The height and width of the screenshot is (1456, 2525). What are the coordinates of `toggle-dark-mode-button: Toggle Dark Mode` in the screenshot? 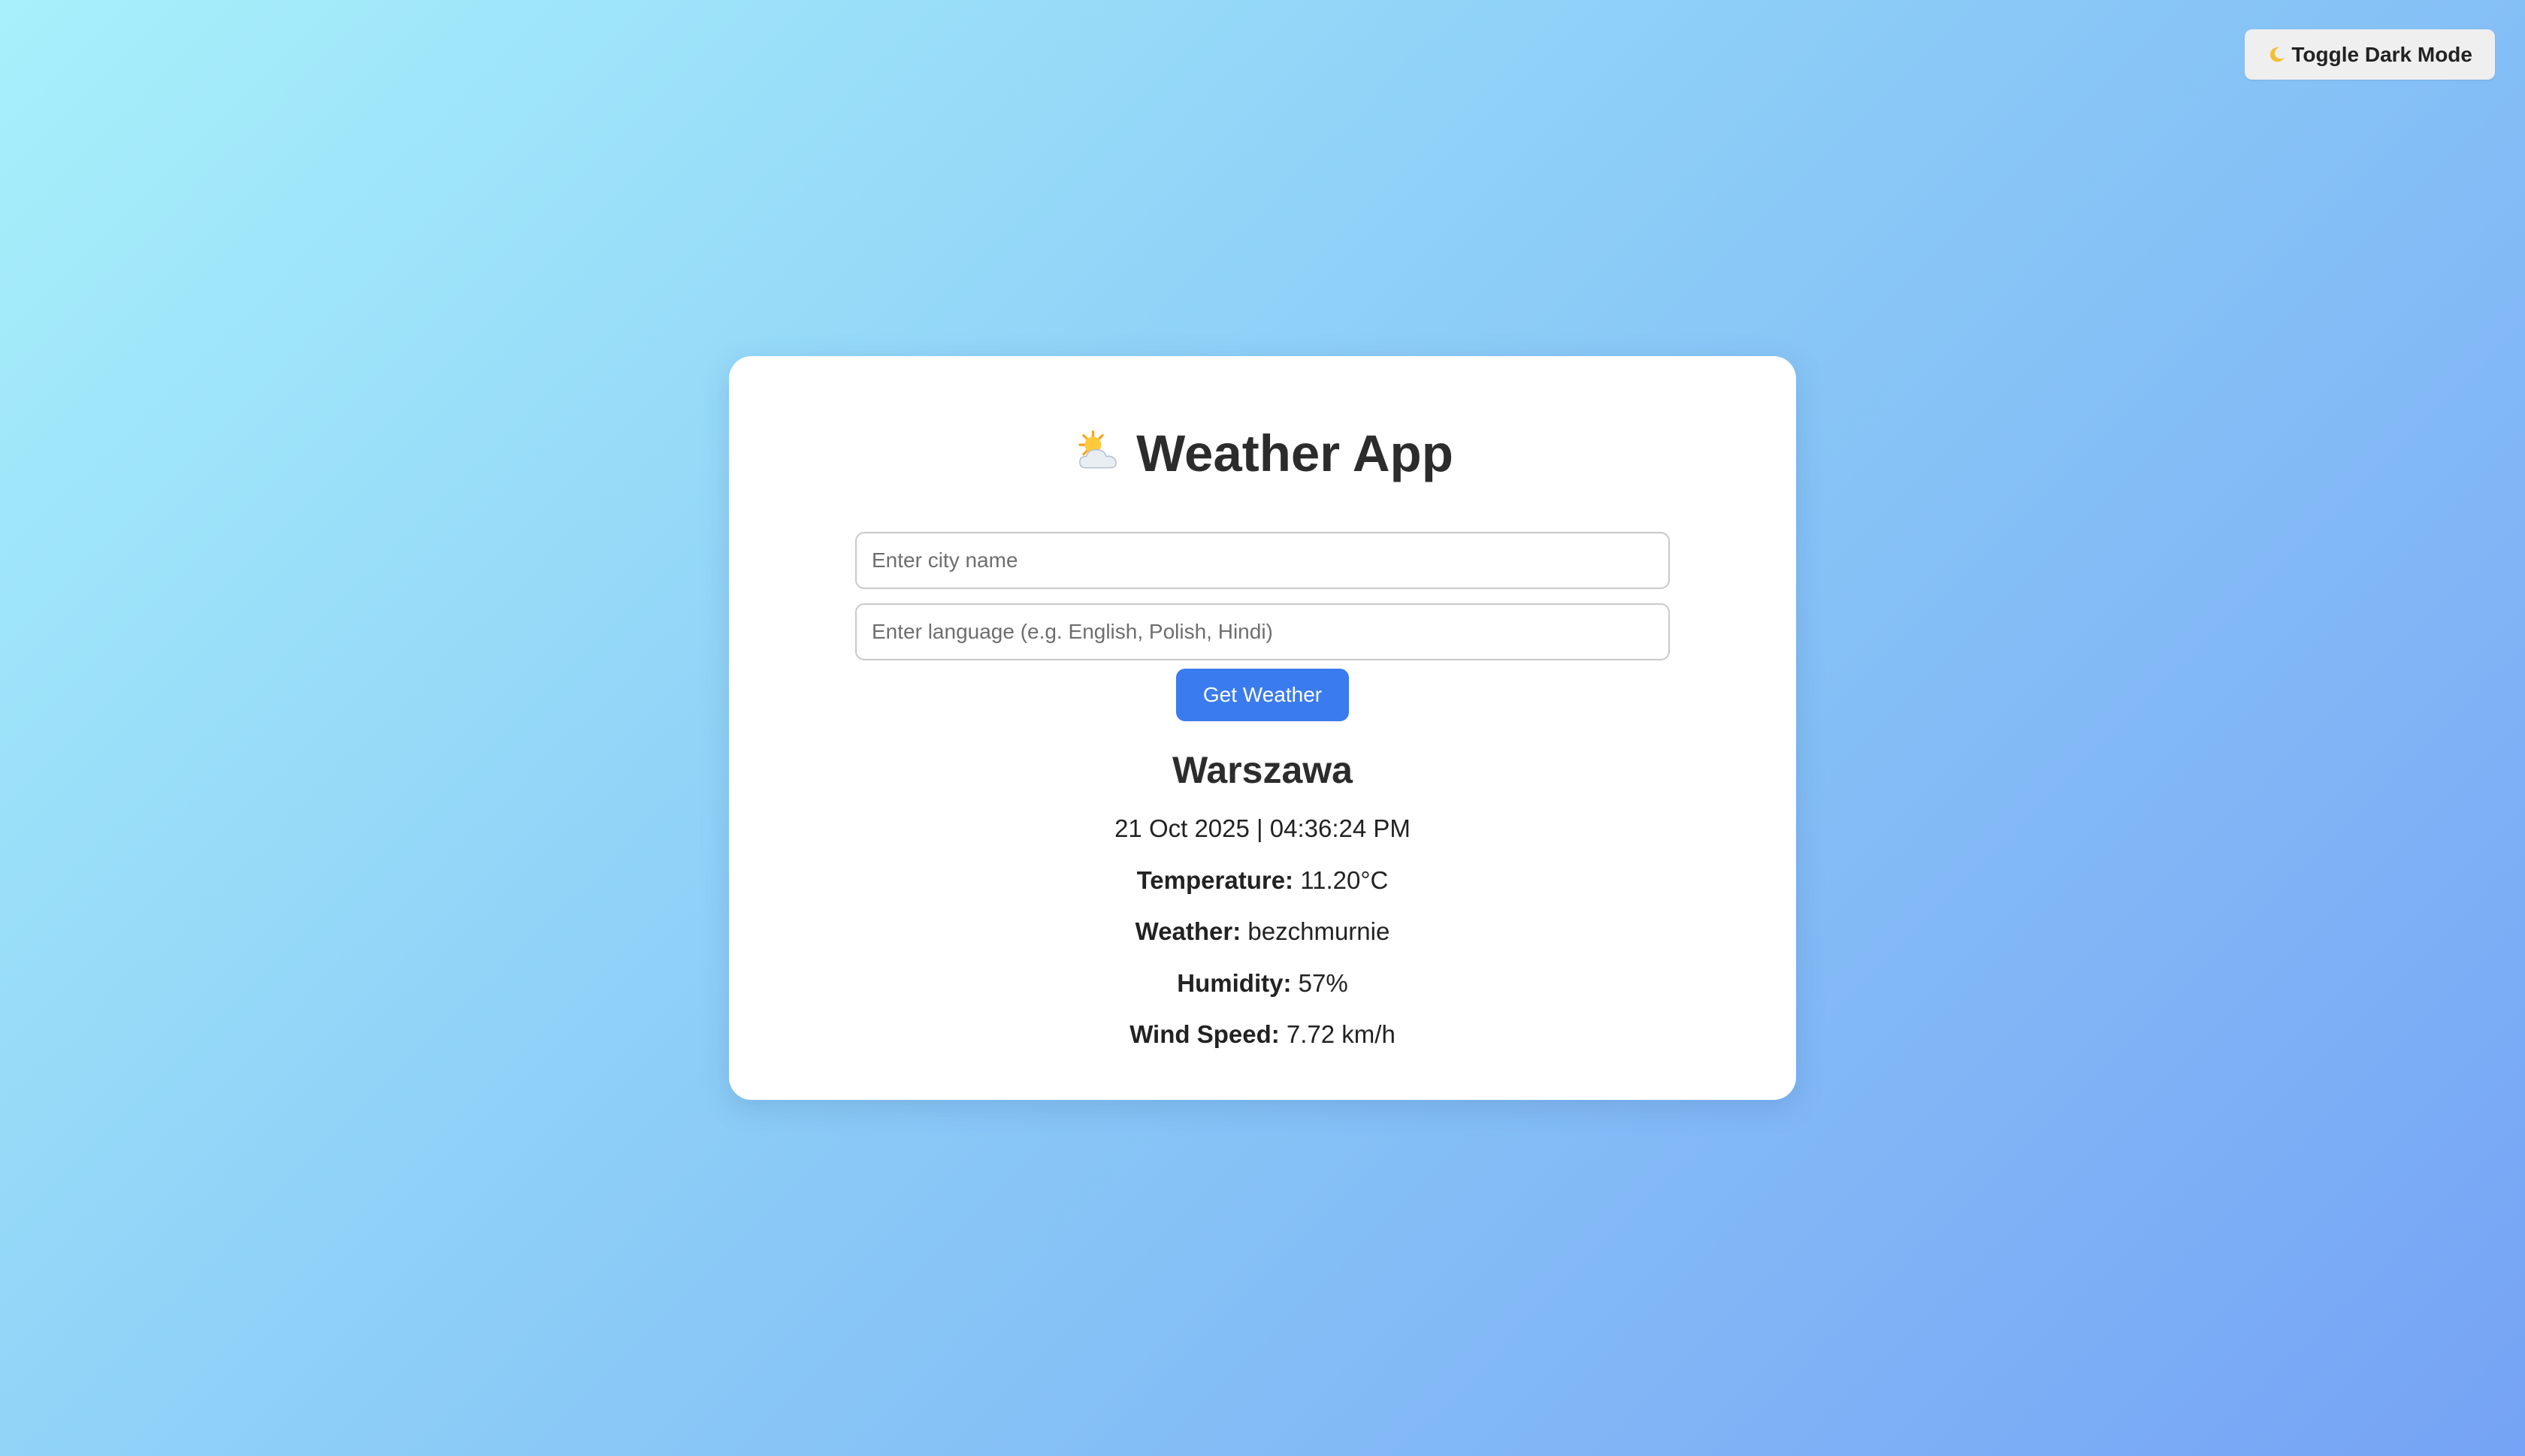 It's located at (2370, 54).